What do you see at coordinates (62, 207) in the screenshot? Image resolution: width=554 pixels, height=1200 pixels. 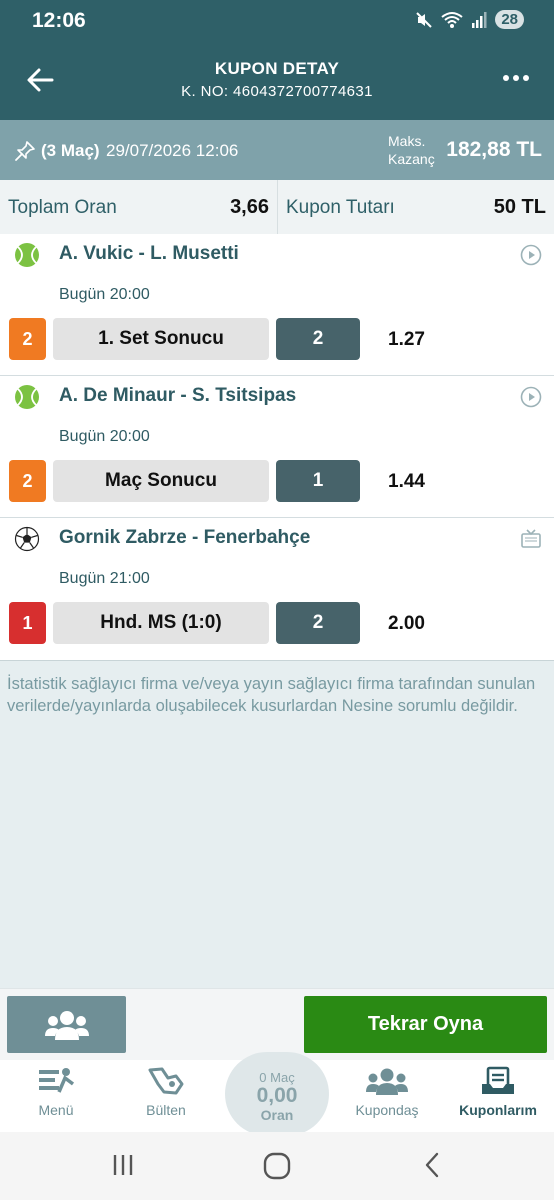 I see `total-odds-label: Toplam Oran` at bounding box center [62, 207].